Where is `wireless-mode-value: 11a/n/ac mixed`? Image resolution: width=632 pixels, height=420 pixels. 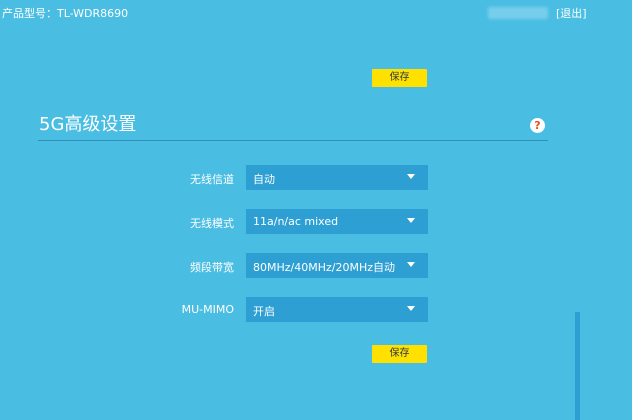
wireless-mode-value: 11a/n/ac mixed is located at coordinates (296, 221).